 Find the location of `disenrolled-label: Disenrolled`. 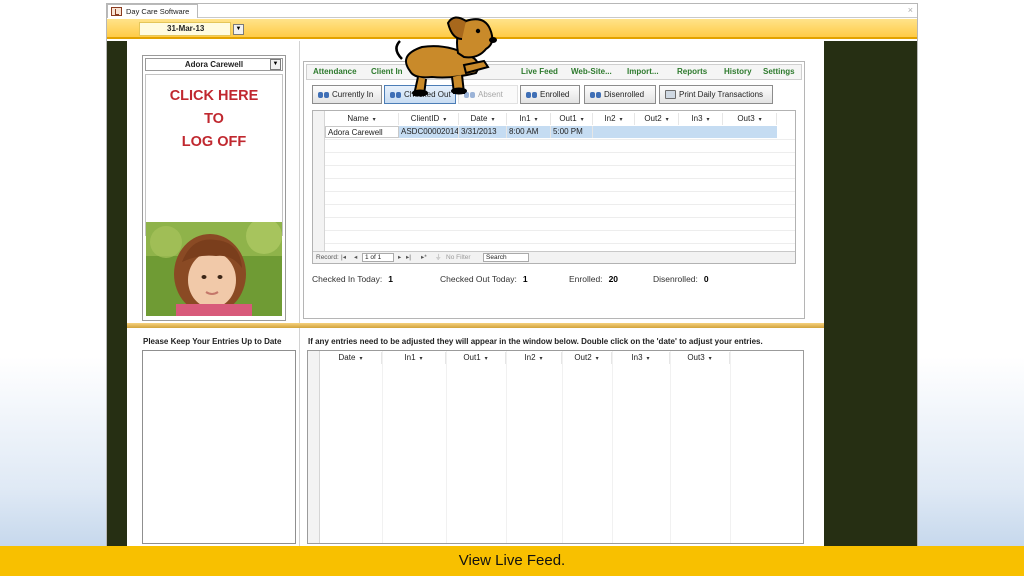

disenrolled-label: Disenrolled is located at coordinates (624, 94).